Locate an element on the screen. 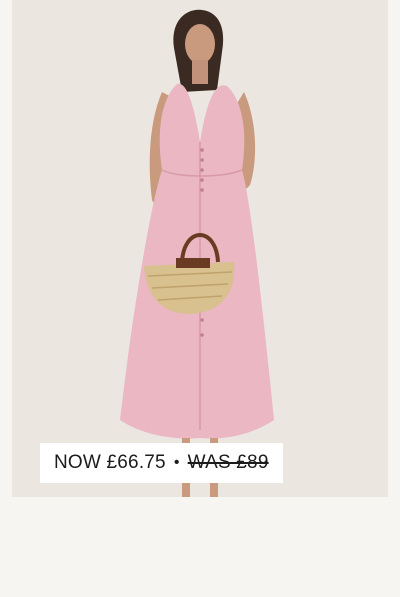 The height and width of the screenshot is (597, 400). price-badge: NOW £66.75 • WAS £89 is located at coordinates (161, 463).